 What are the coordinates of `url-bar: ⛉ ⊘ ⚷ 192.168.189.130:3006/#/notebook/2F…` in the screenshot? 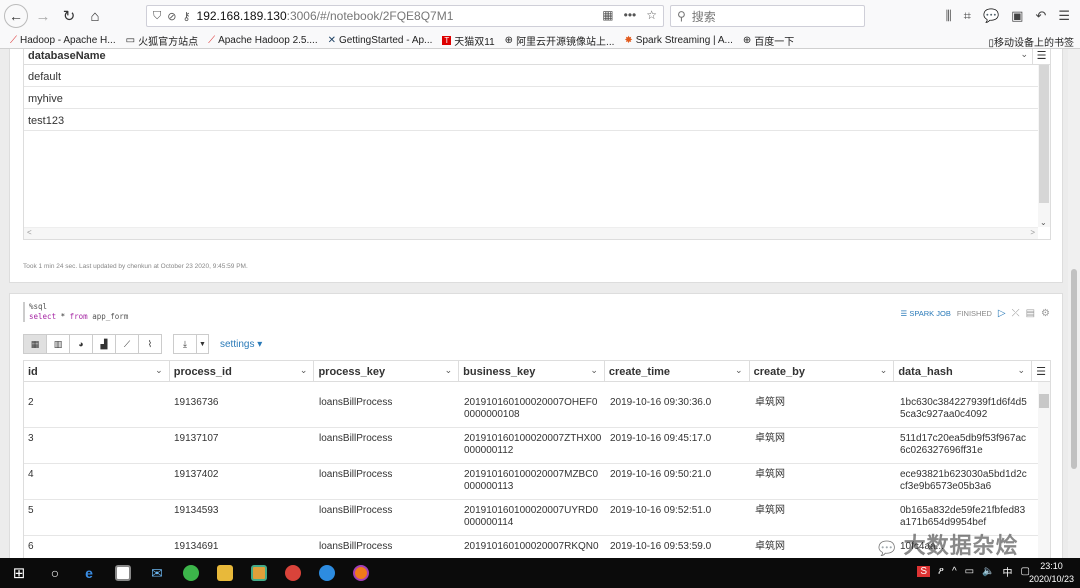 It's located at (405, 16).